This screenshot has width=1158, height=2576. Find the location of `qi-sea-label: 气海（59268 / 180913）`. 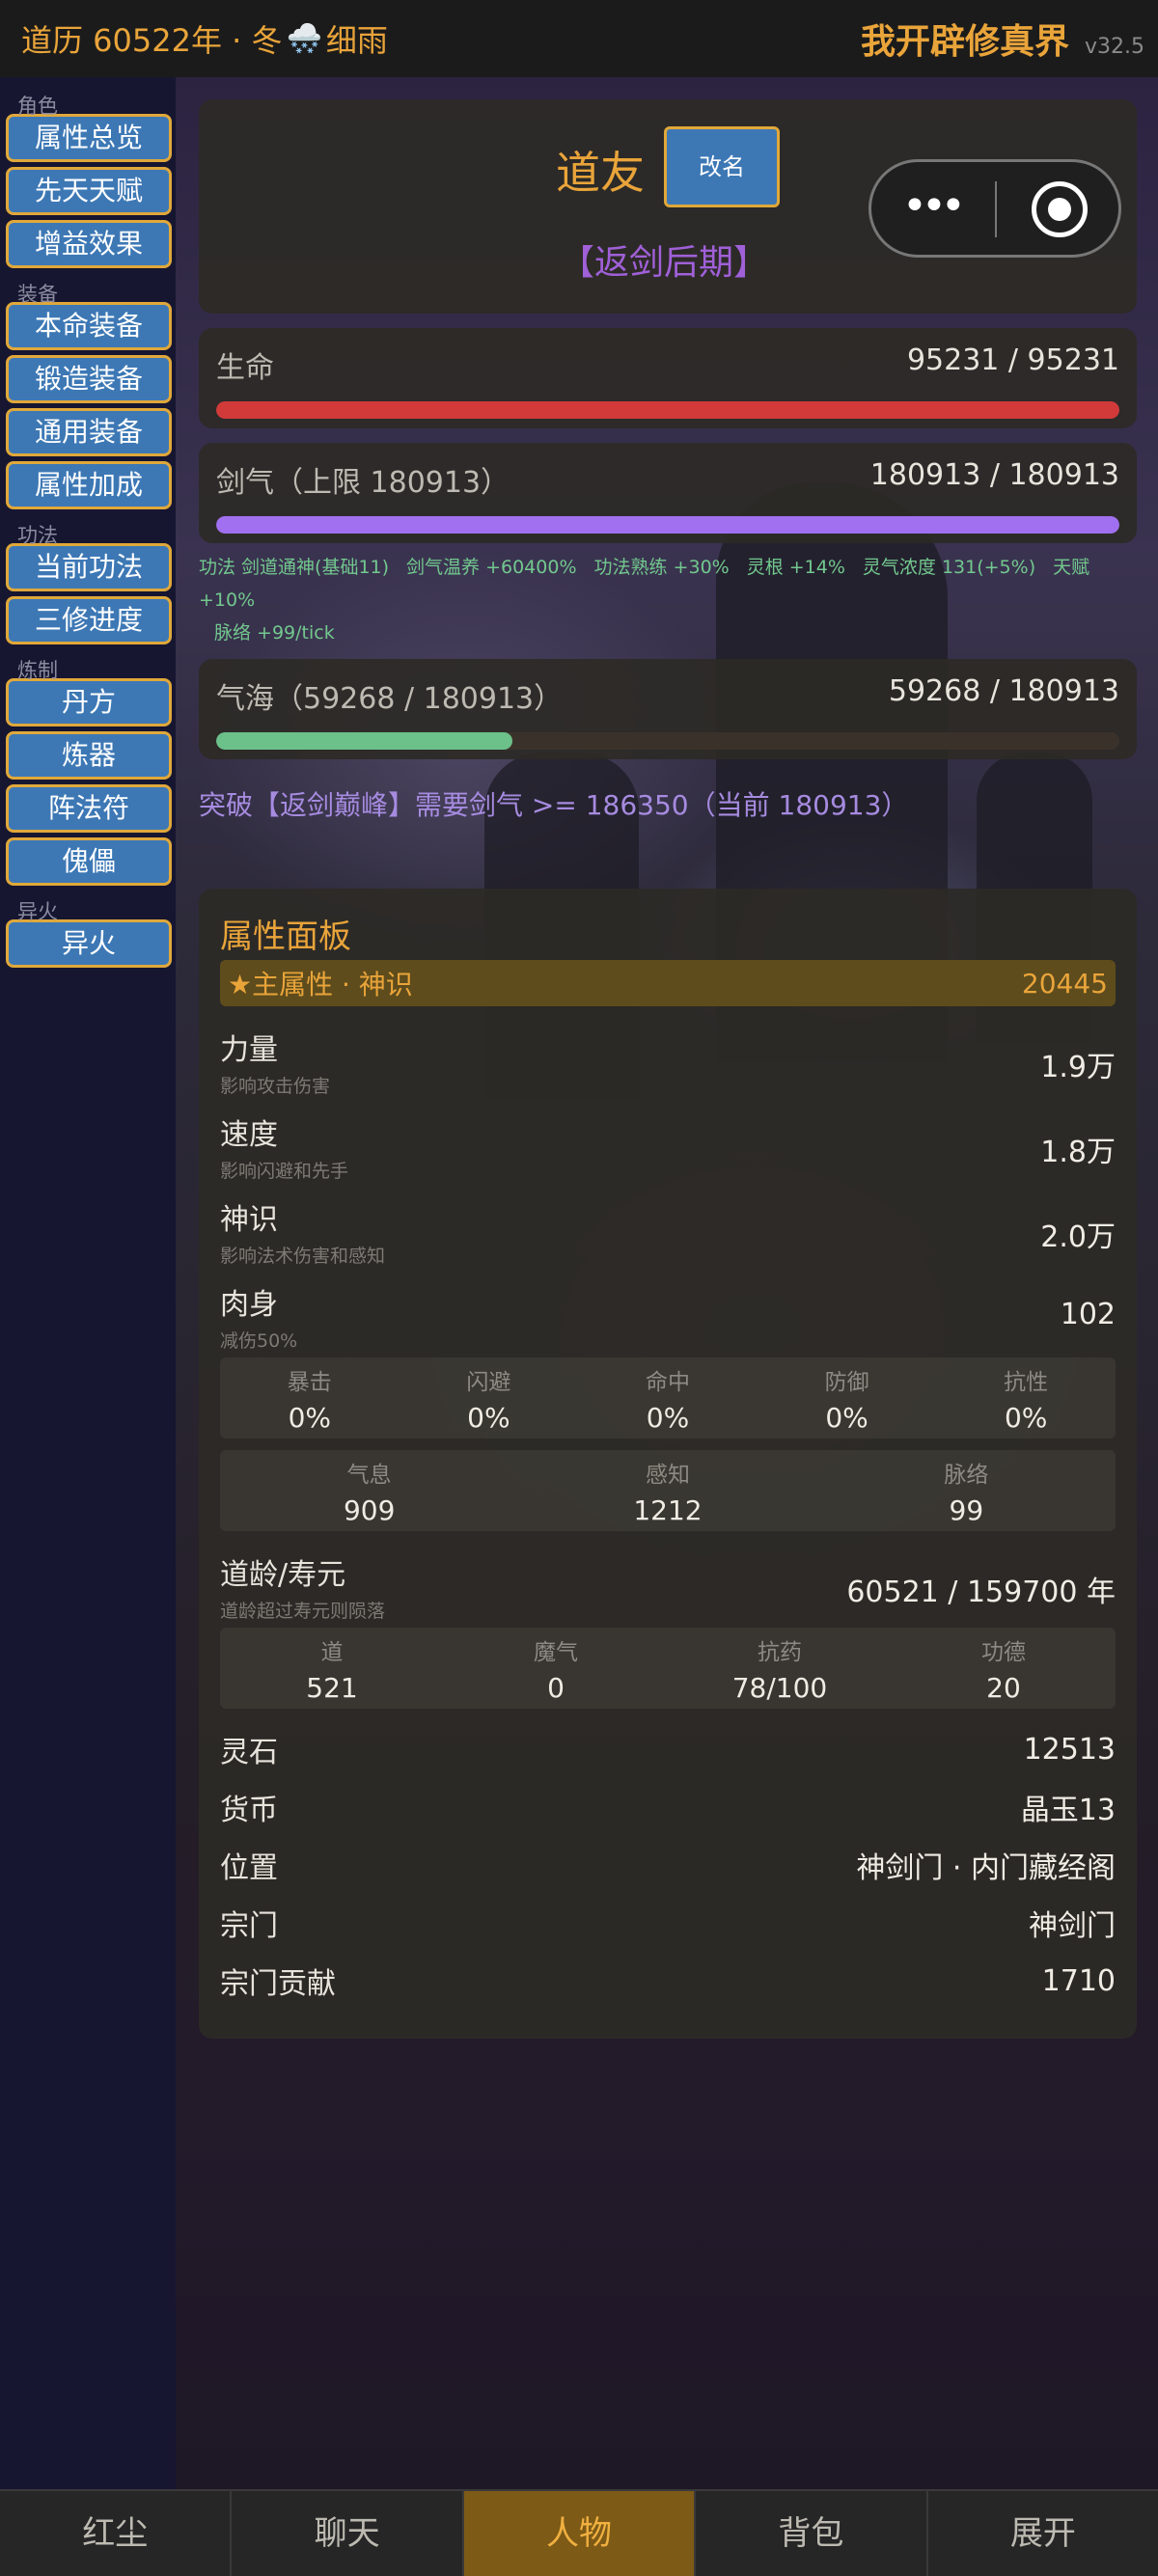

qi-sea-label: 气海（59268 / 180913） is located at coordinates (390, 699).